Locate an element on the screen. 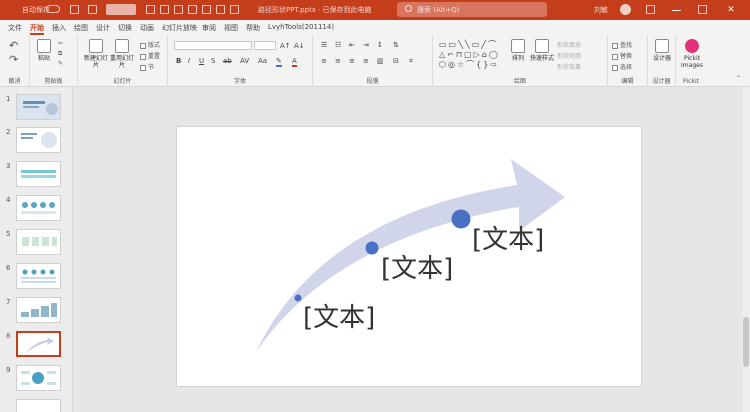  redo-icon: ↷ is located at coordinates (13, 59).